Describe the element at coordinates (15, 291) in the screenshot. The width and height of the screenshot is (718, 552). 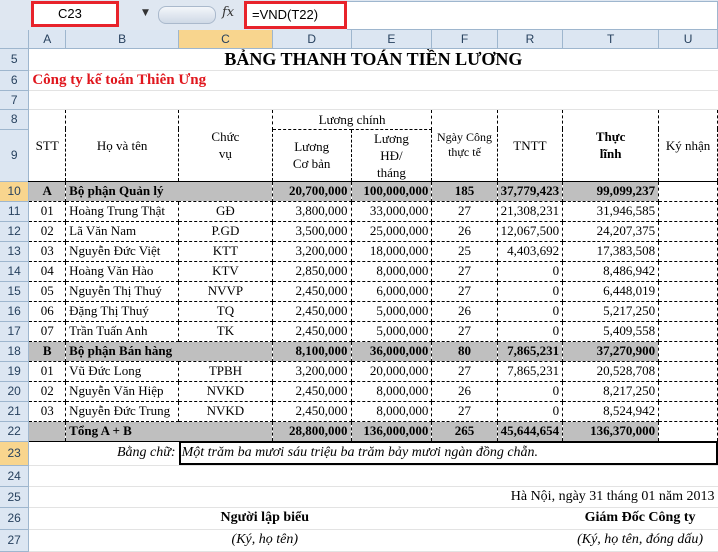
I see `row-header: 15` at that location.